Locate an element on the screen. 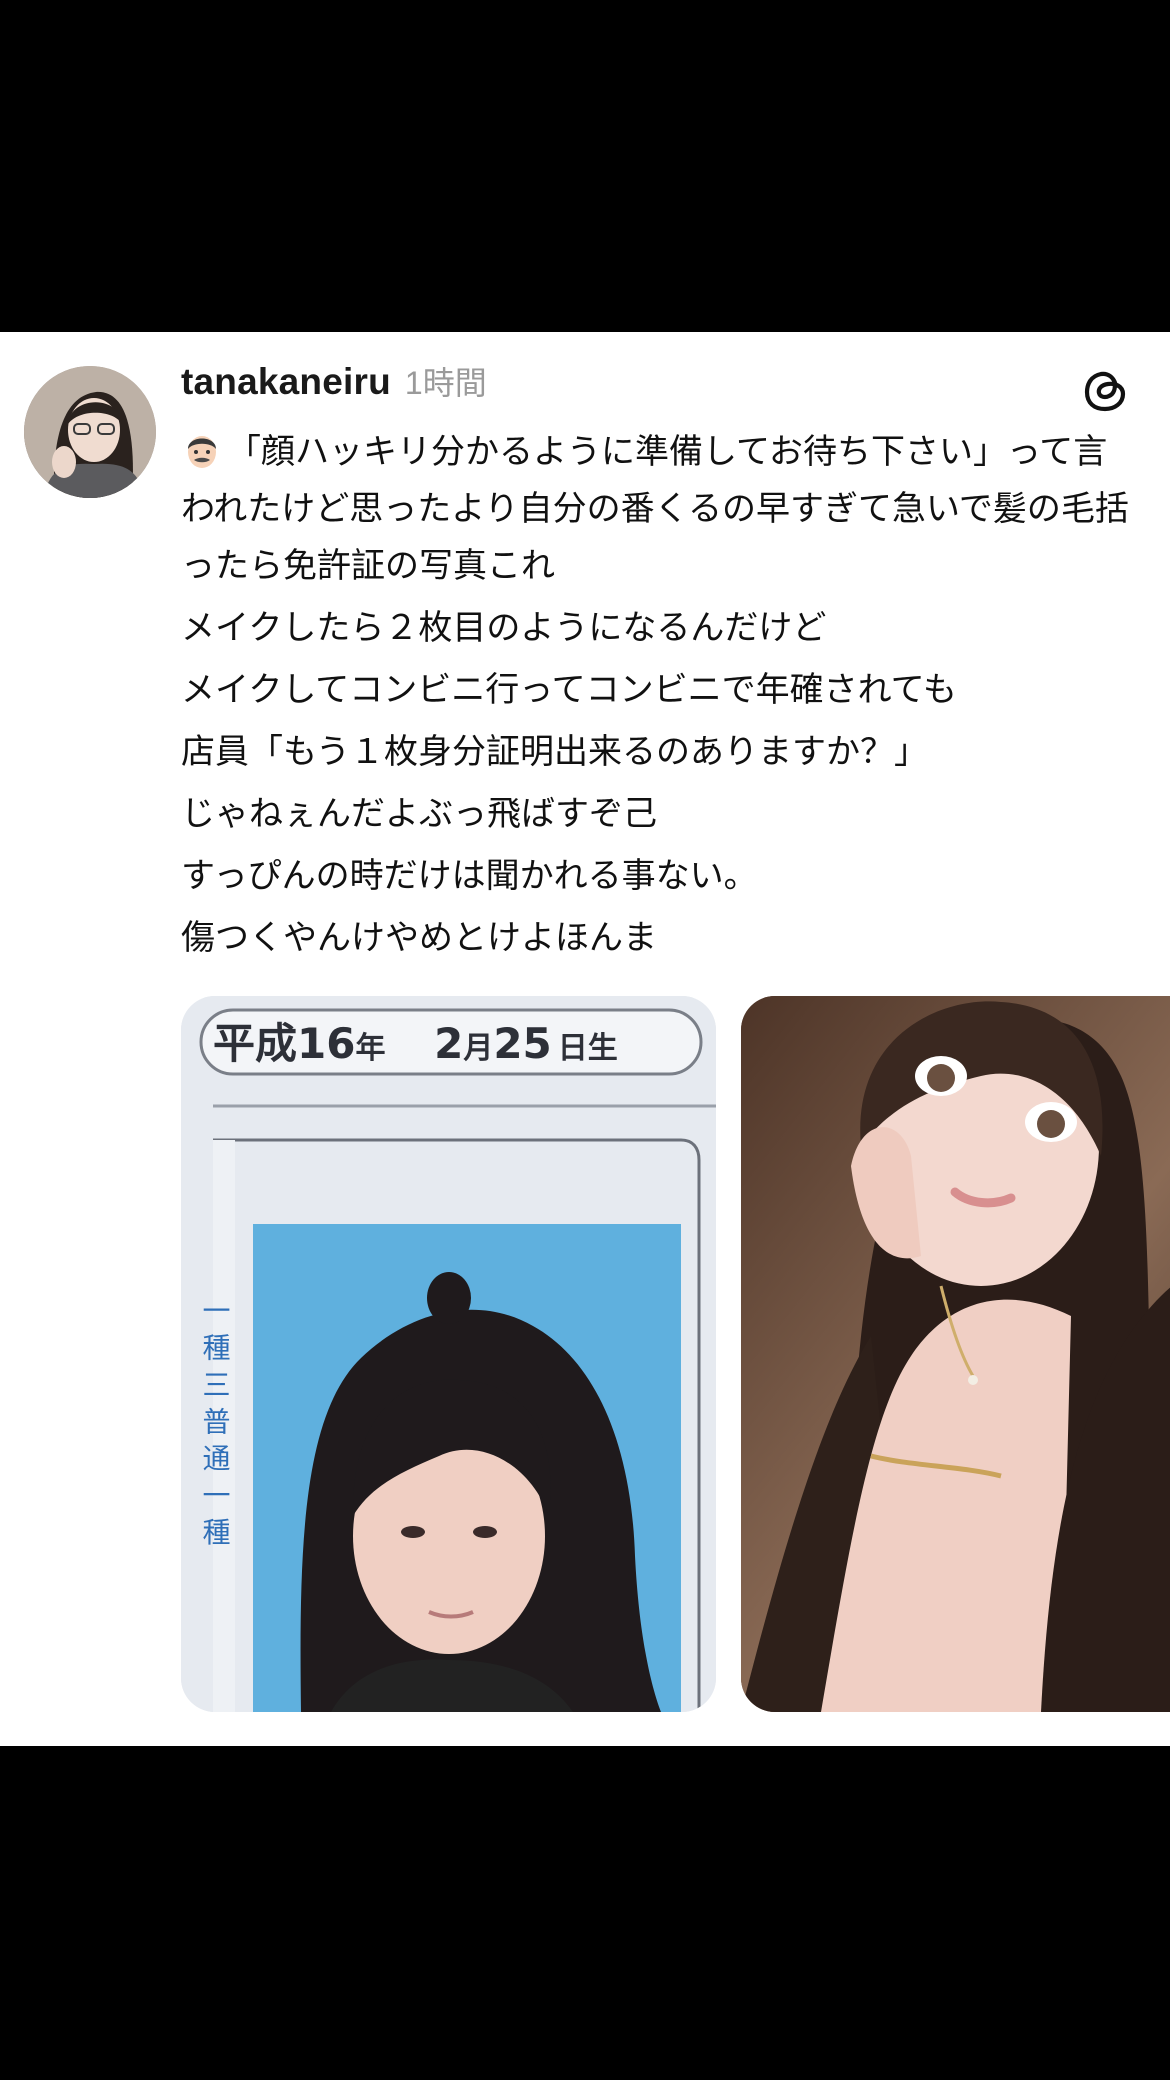 This screenshot has width=1170, height=2080. post-timestamp: 1時間 is located at coordinates (445, 383).